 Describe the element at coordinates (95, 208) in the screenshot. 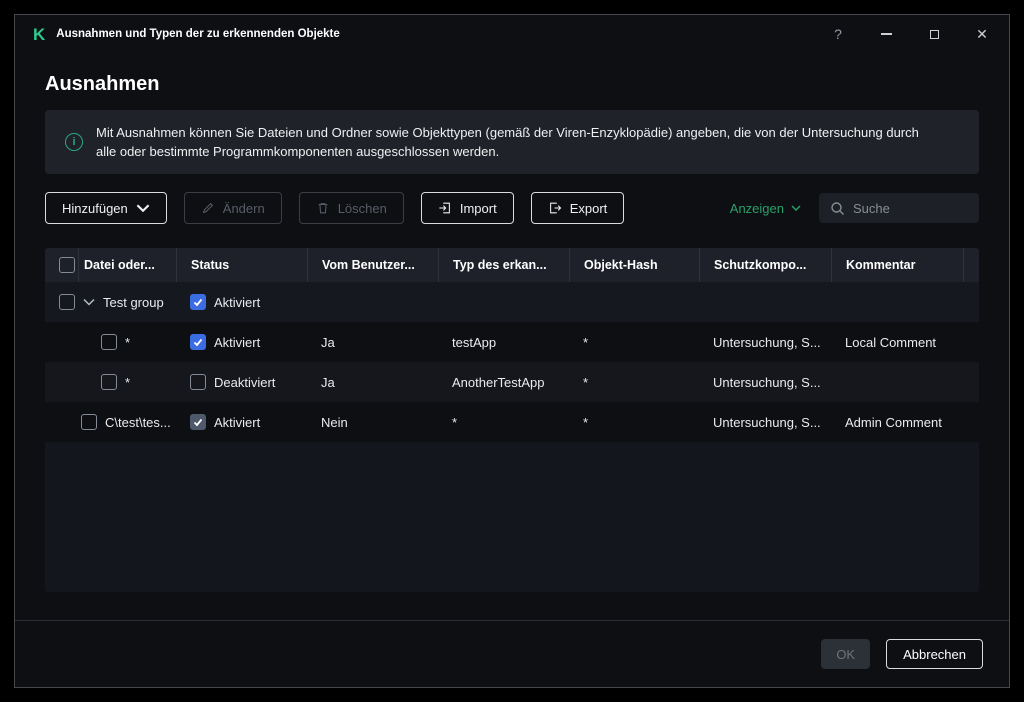

I see `add-button-label: Hinzufügen` at that location.